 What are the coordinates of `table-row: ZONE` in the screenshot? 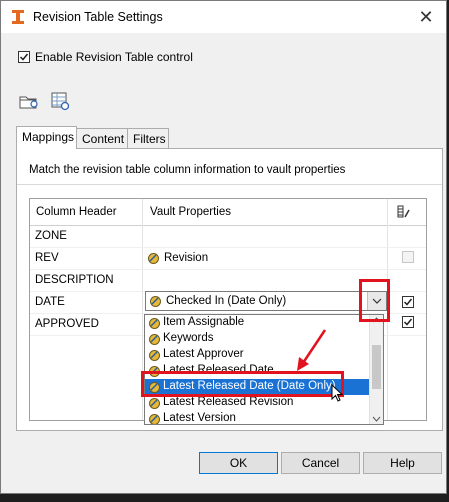 It's located at (228, 236).